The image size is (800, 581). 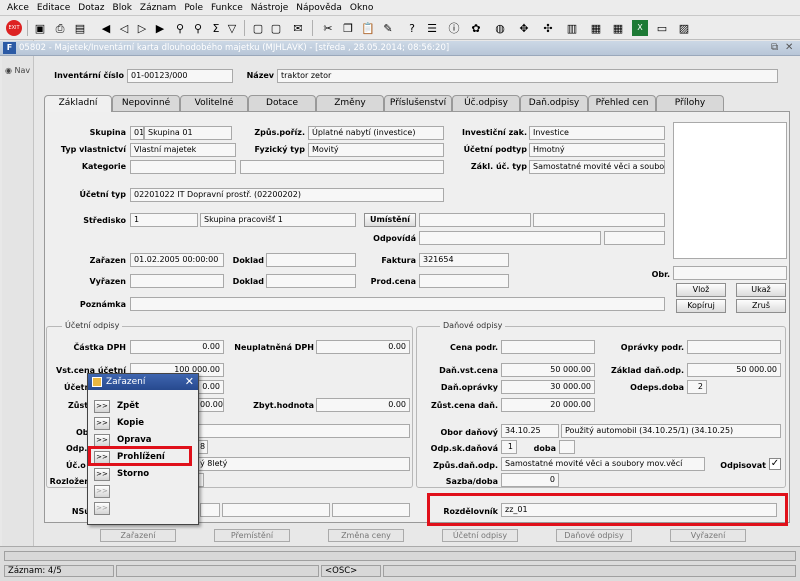 I want to click on tools-icon: ✥, so click(x=524, y=28).